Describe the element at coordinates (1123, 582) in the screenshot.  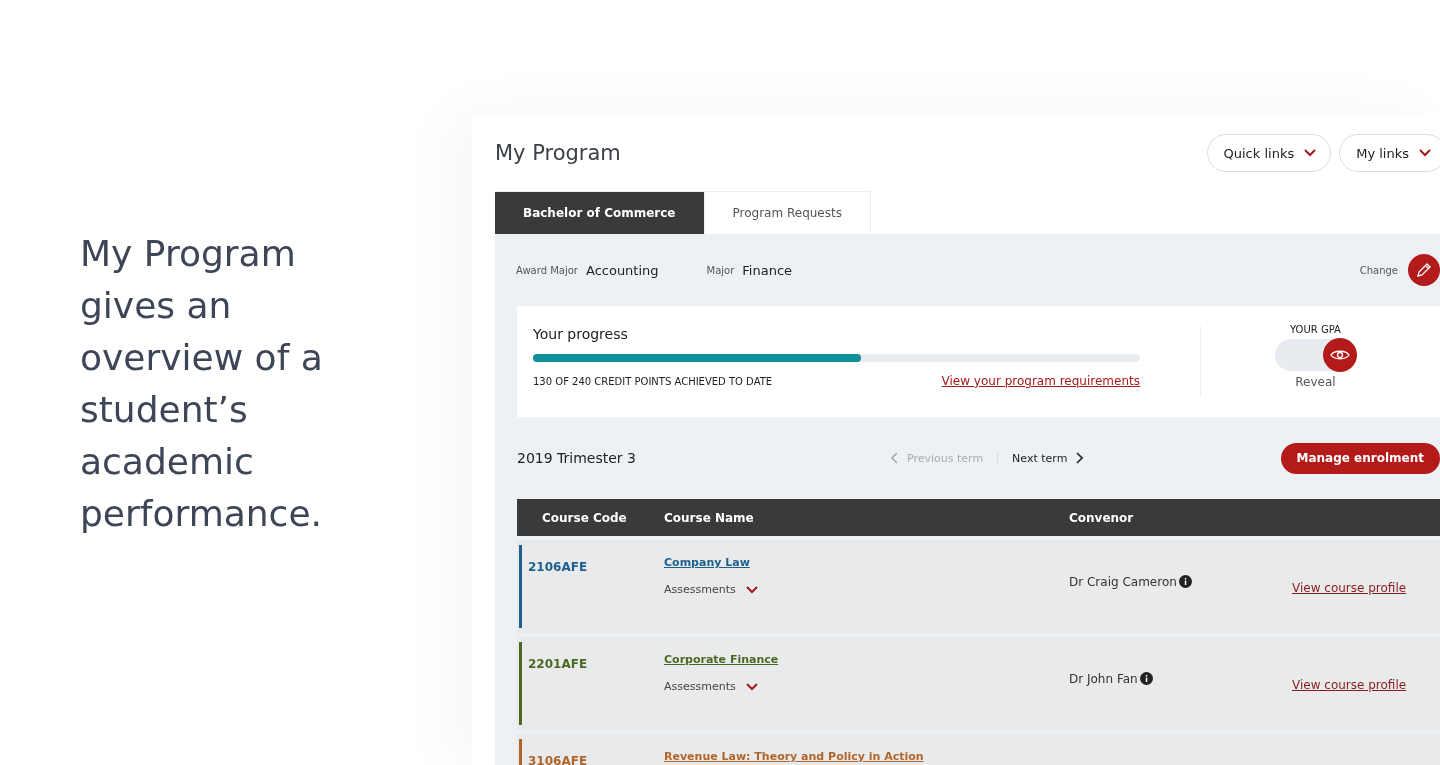
I see `convenor-name: Dr Craig Cameron` at that location.